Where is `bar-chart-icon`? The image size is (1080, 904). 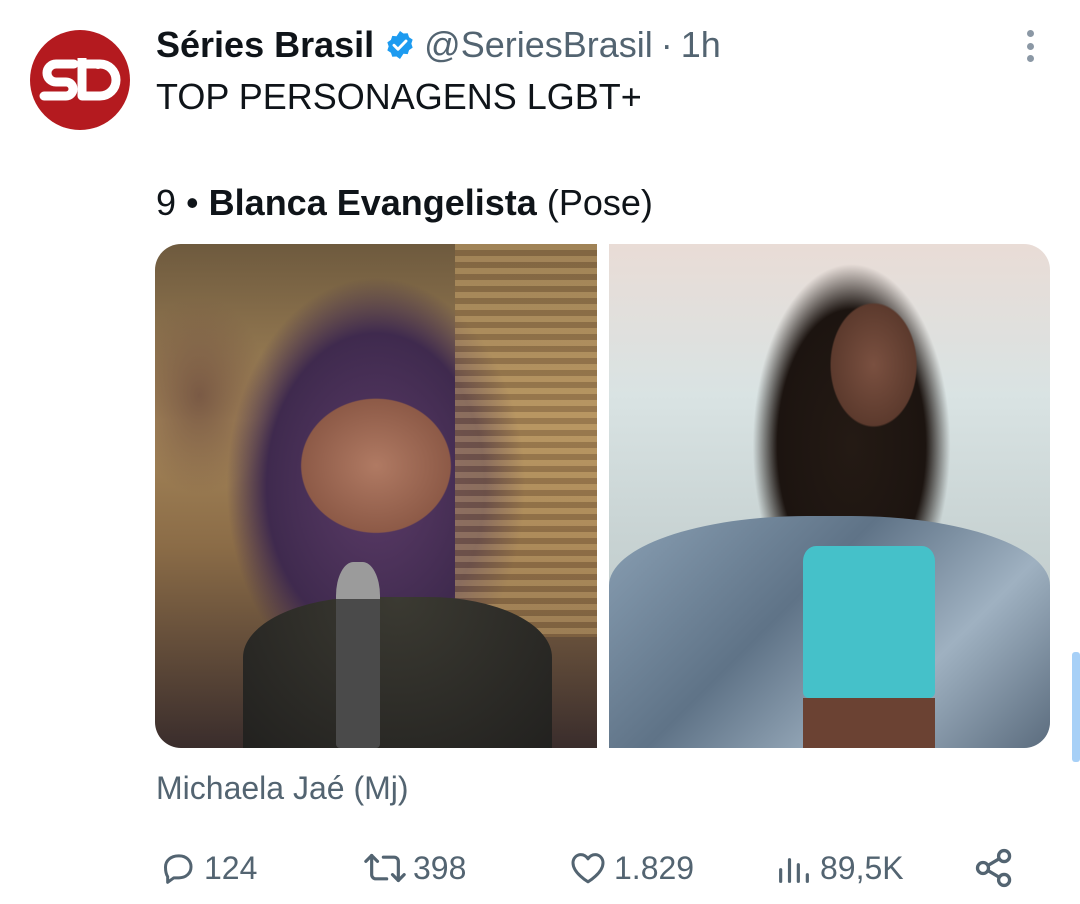
bar-chart-icon is located at coordinates (794, 870).